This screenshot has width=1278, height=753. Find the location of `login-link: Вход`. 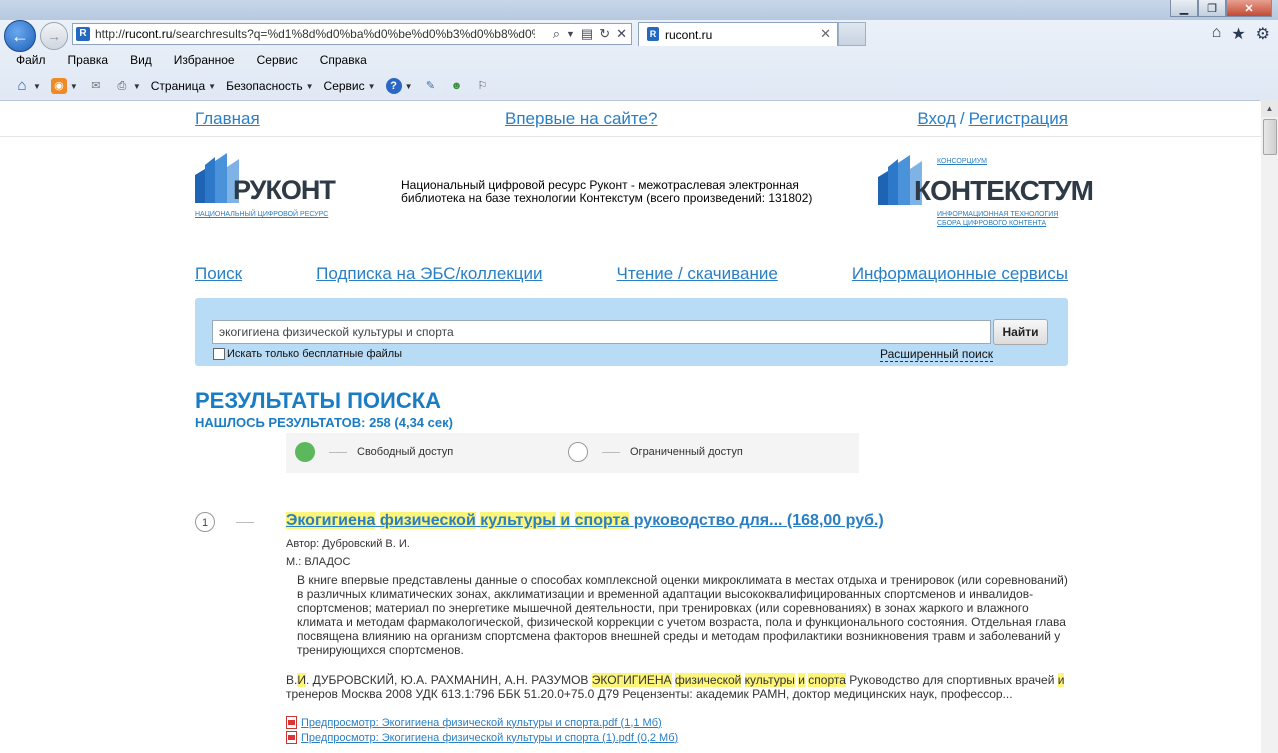

login-link: Вход is located at coordinates (936, 118).